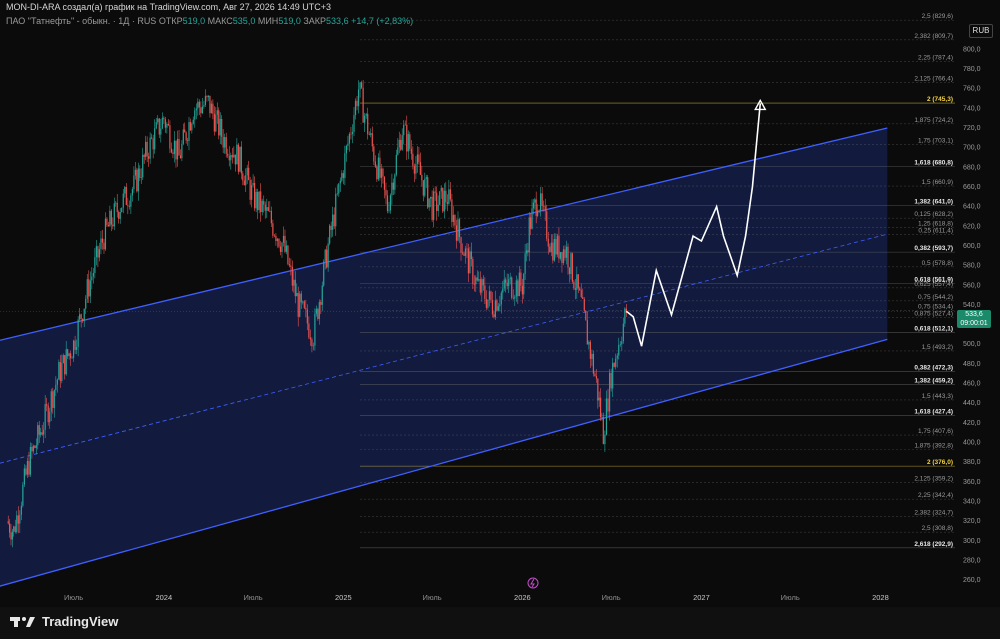  I want to click on close-value: 533,6, so click(337, 21).